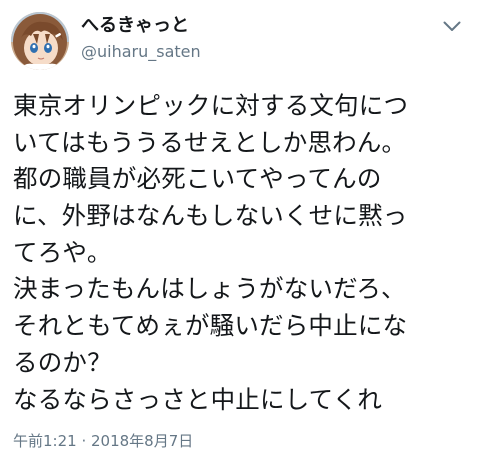 This screenshot has height=466, width=480. I want to click on user-avatar-image, so click(40, 41).